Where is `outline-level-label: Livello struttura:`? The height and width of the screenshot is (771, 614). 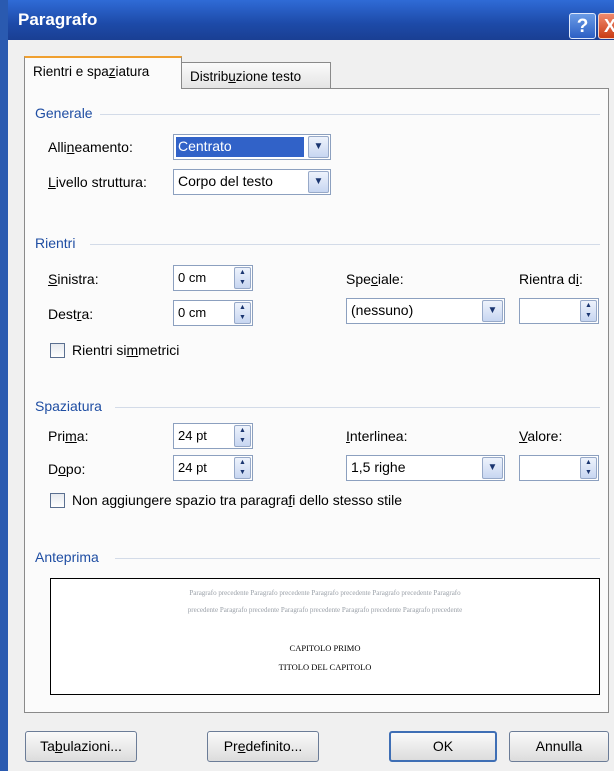 outline-level-label: Livello struttura: is located at coordinates (97, 182).